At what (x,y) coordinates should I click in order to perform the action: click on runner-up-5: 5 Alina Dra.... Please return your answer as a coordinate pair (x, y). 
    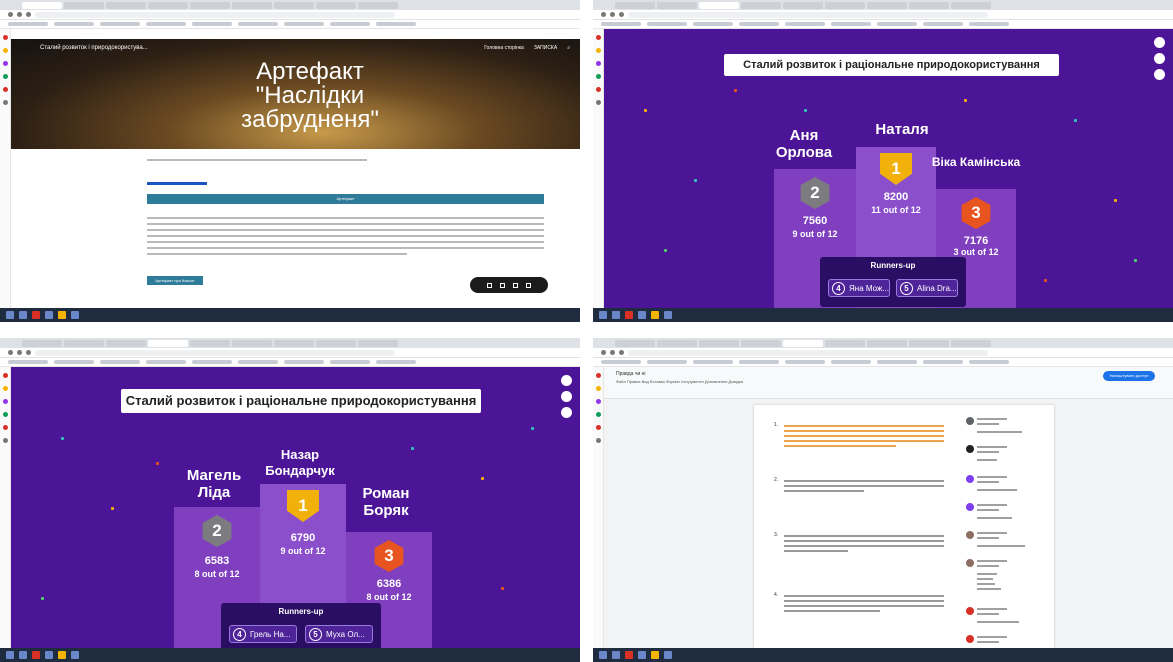
    Looking at the image, I should click on (927, 288).